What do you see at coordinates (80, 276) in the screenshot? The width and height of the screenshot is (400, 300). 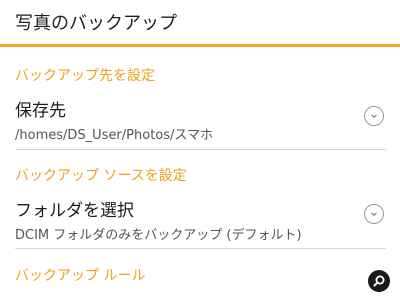 I see `section-title-rules: バックアップ ルール` at bounding box center [80, 276].